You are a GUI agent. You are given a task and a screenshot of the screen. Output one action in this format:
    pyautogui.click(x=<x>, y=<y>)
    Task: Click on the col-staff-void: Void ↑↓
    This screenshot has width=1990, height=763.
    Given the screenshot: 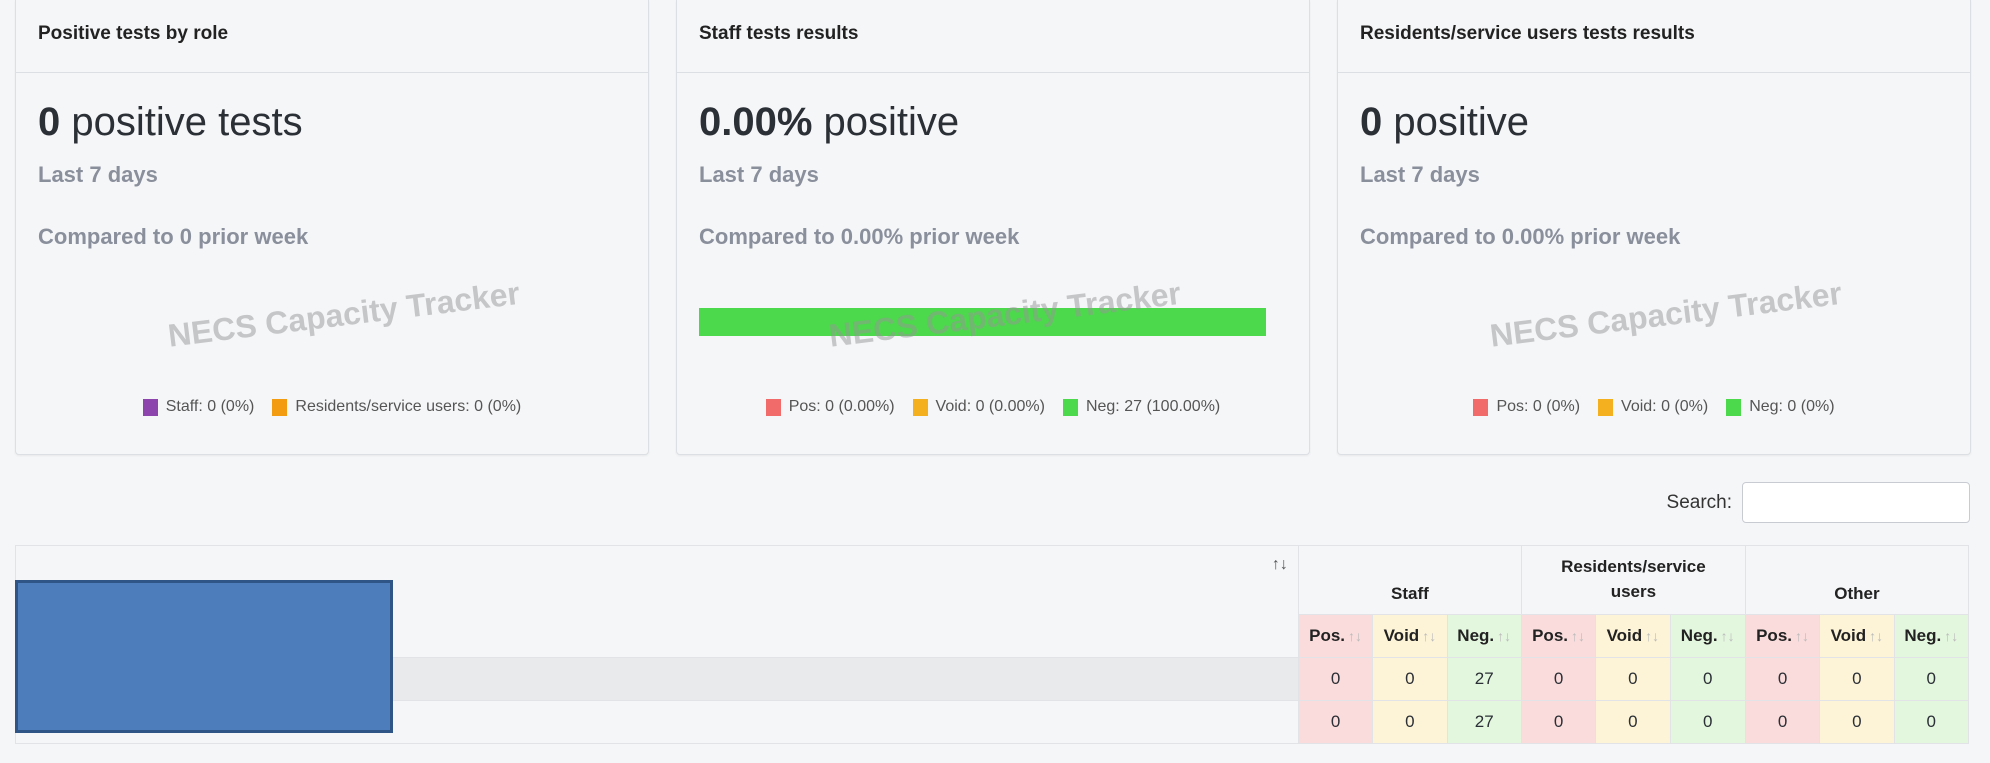 What is the action you would take?
    pyautogui.click(x=1410, y=636)
    